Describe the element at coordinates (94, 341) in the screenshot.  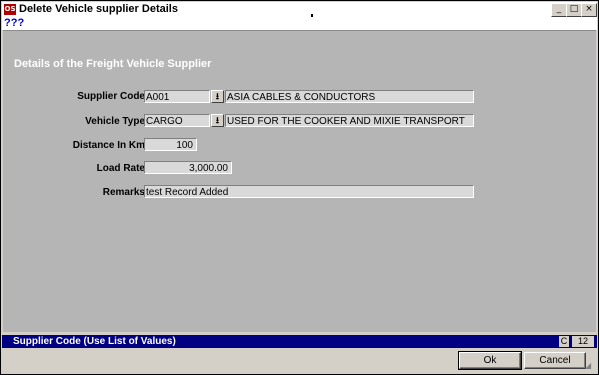
I see `status-hint: Supplier Code (Use List of Values)` at that location.